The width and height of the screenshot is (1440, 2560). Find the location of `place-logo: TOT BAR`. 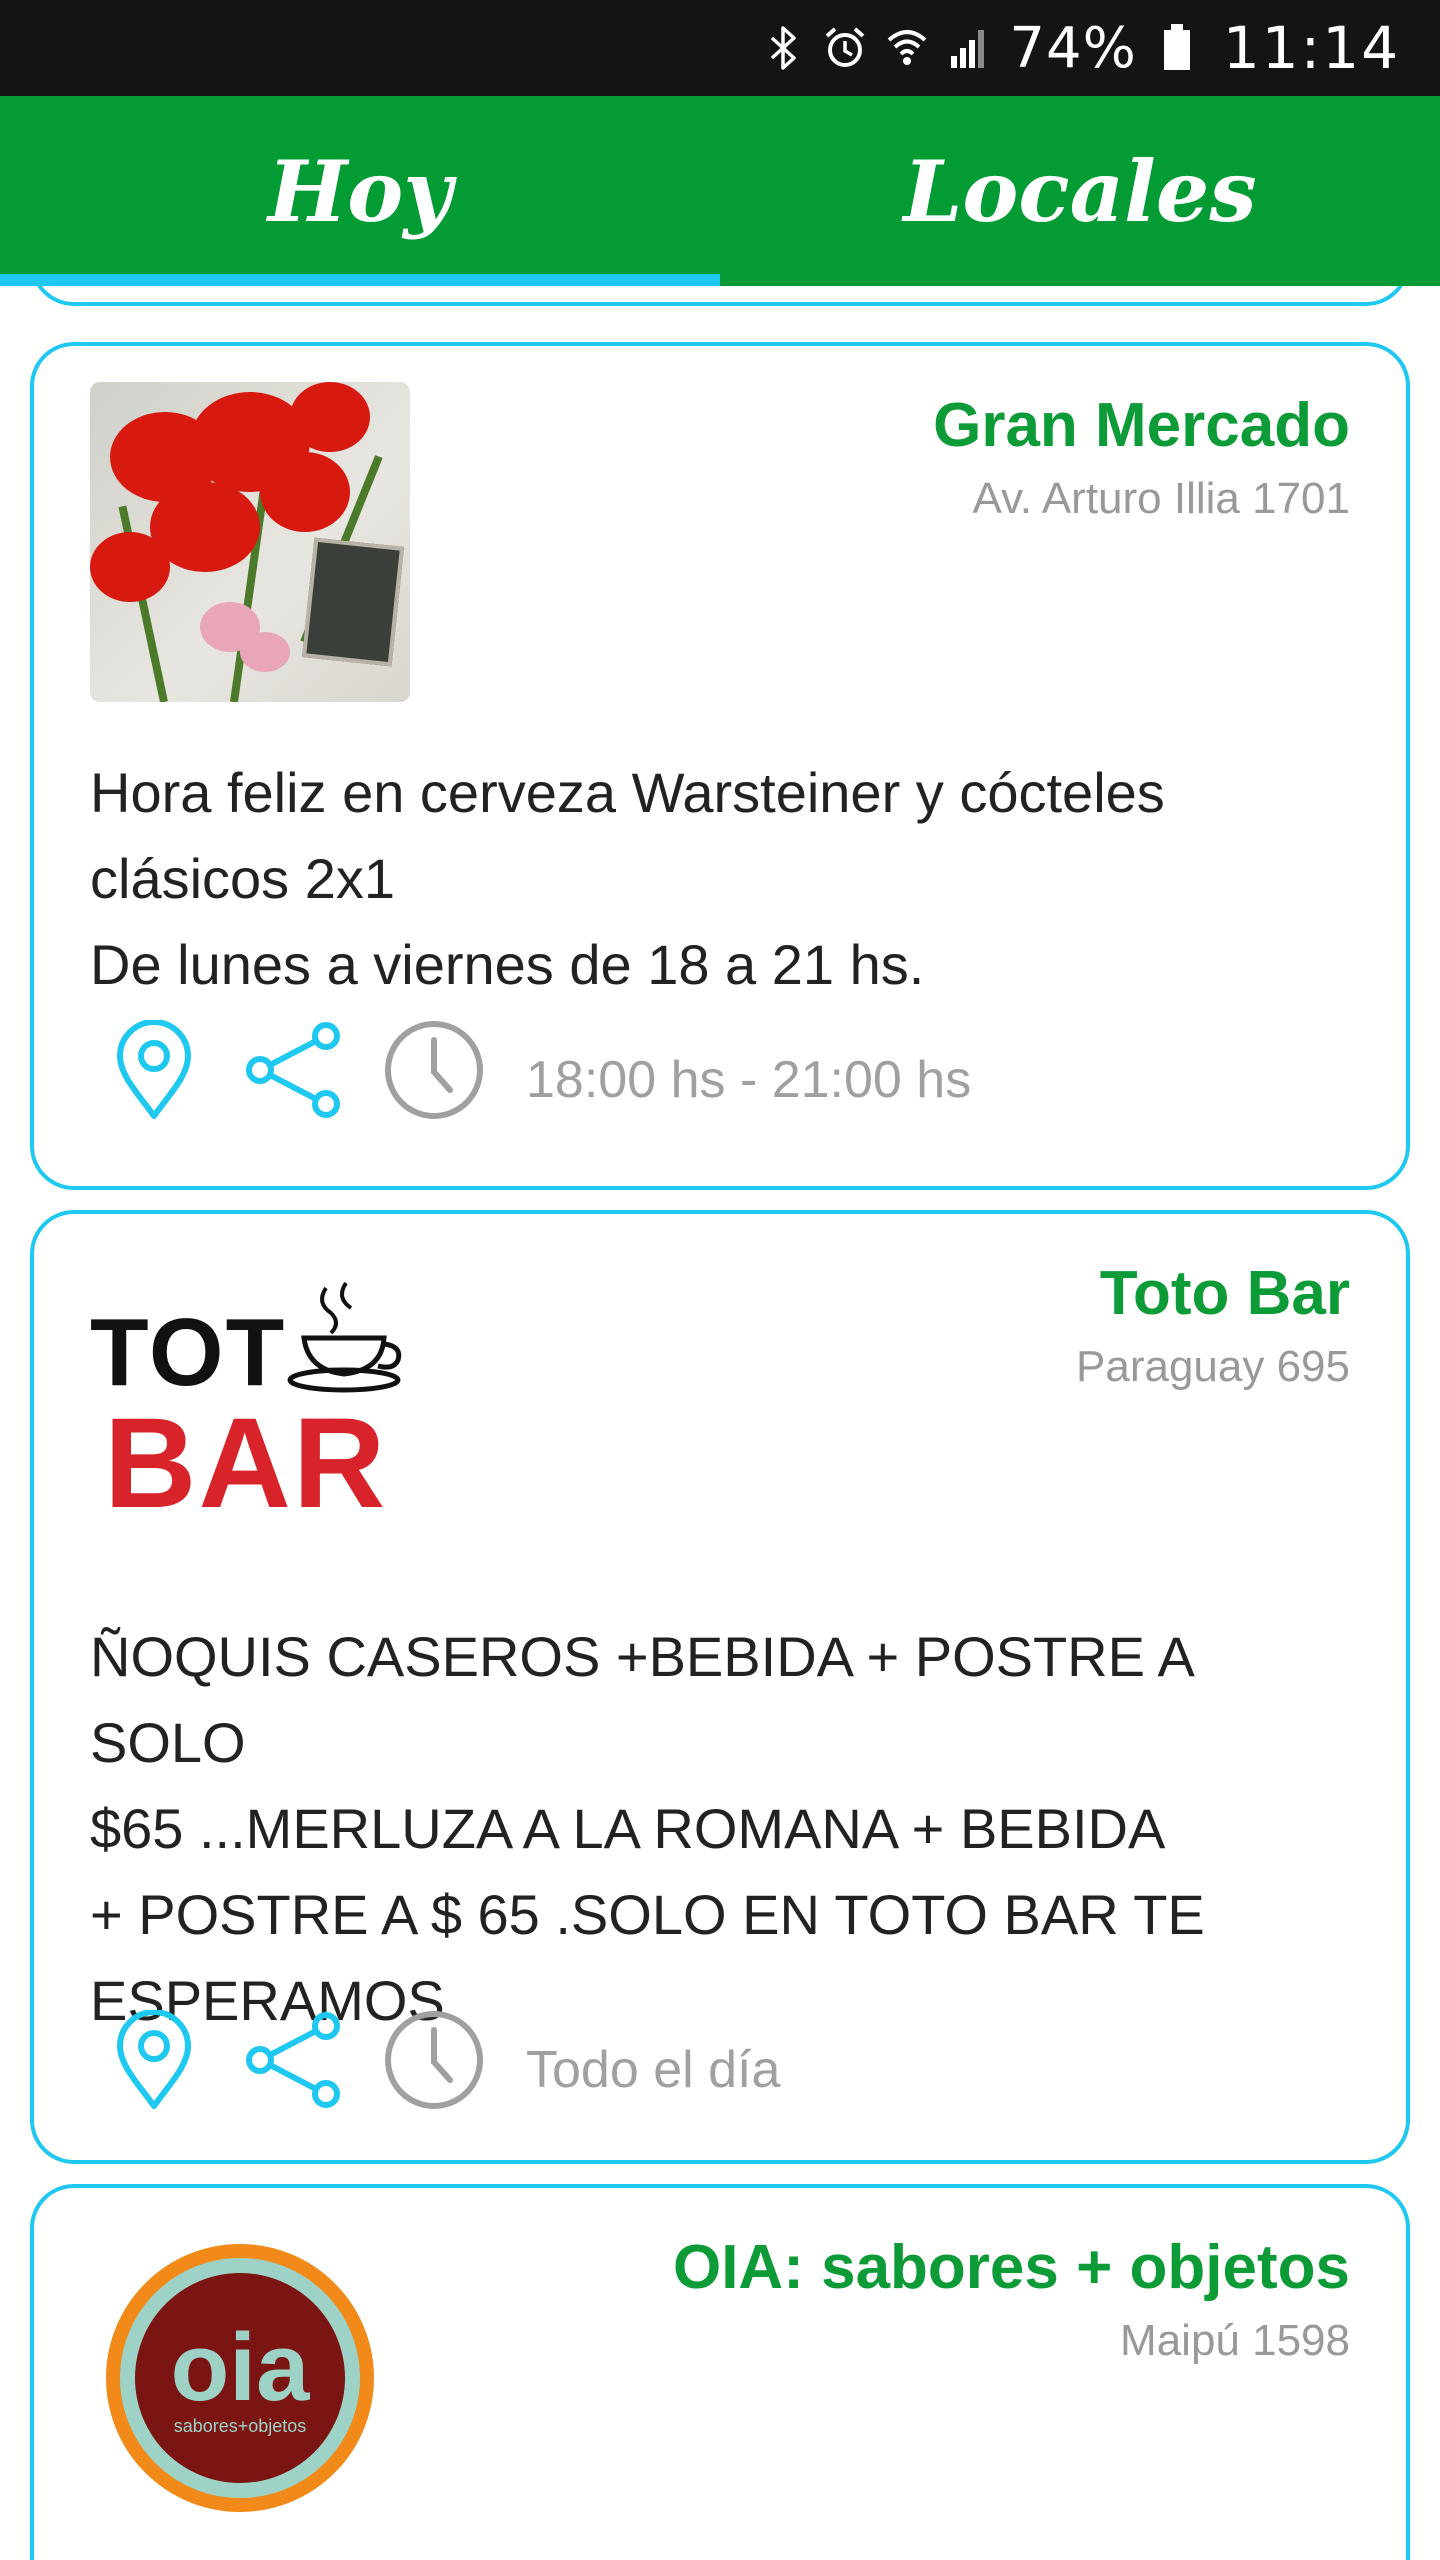

place-logo: TOT BAR is located at coordinates (250, 1410).